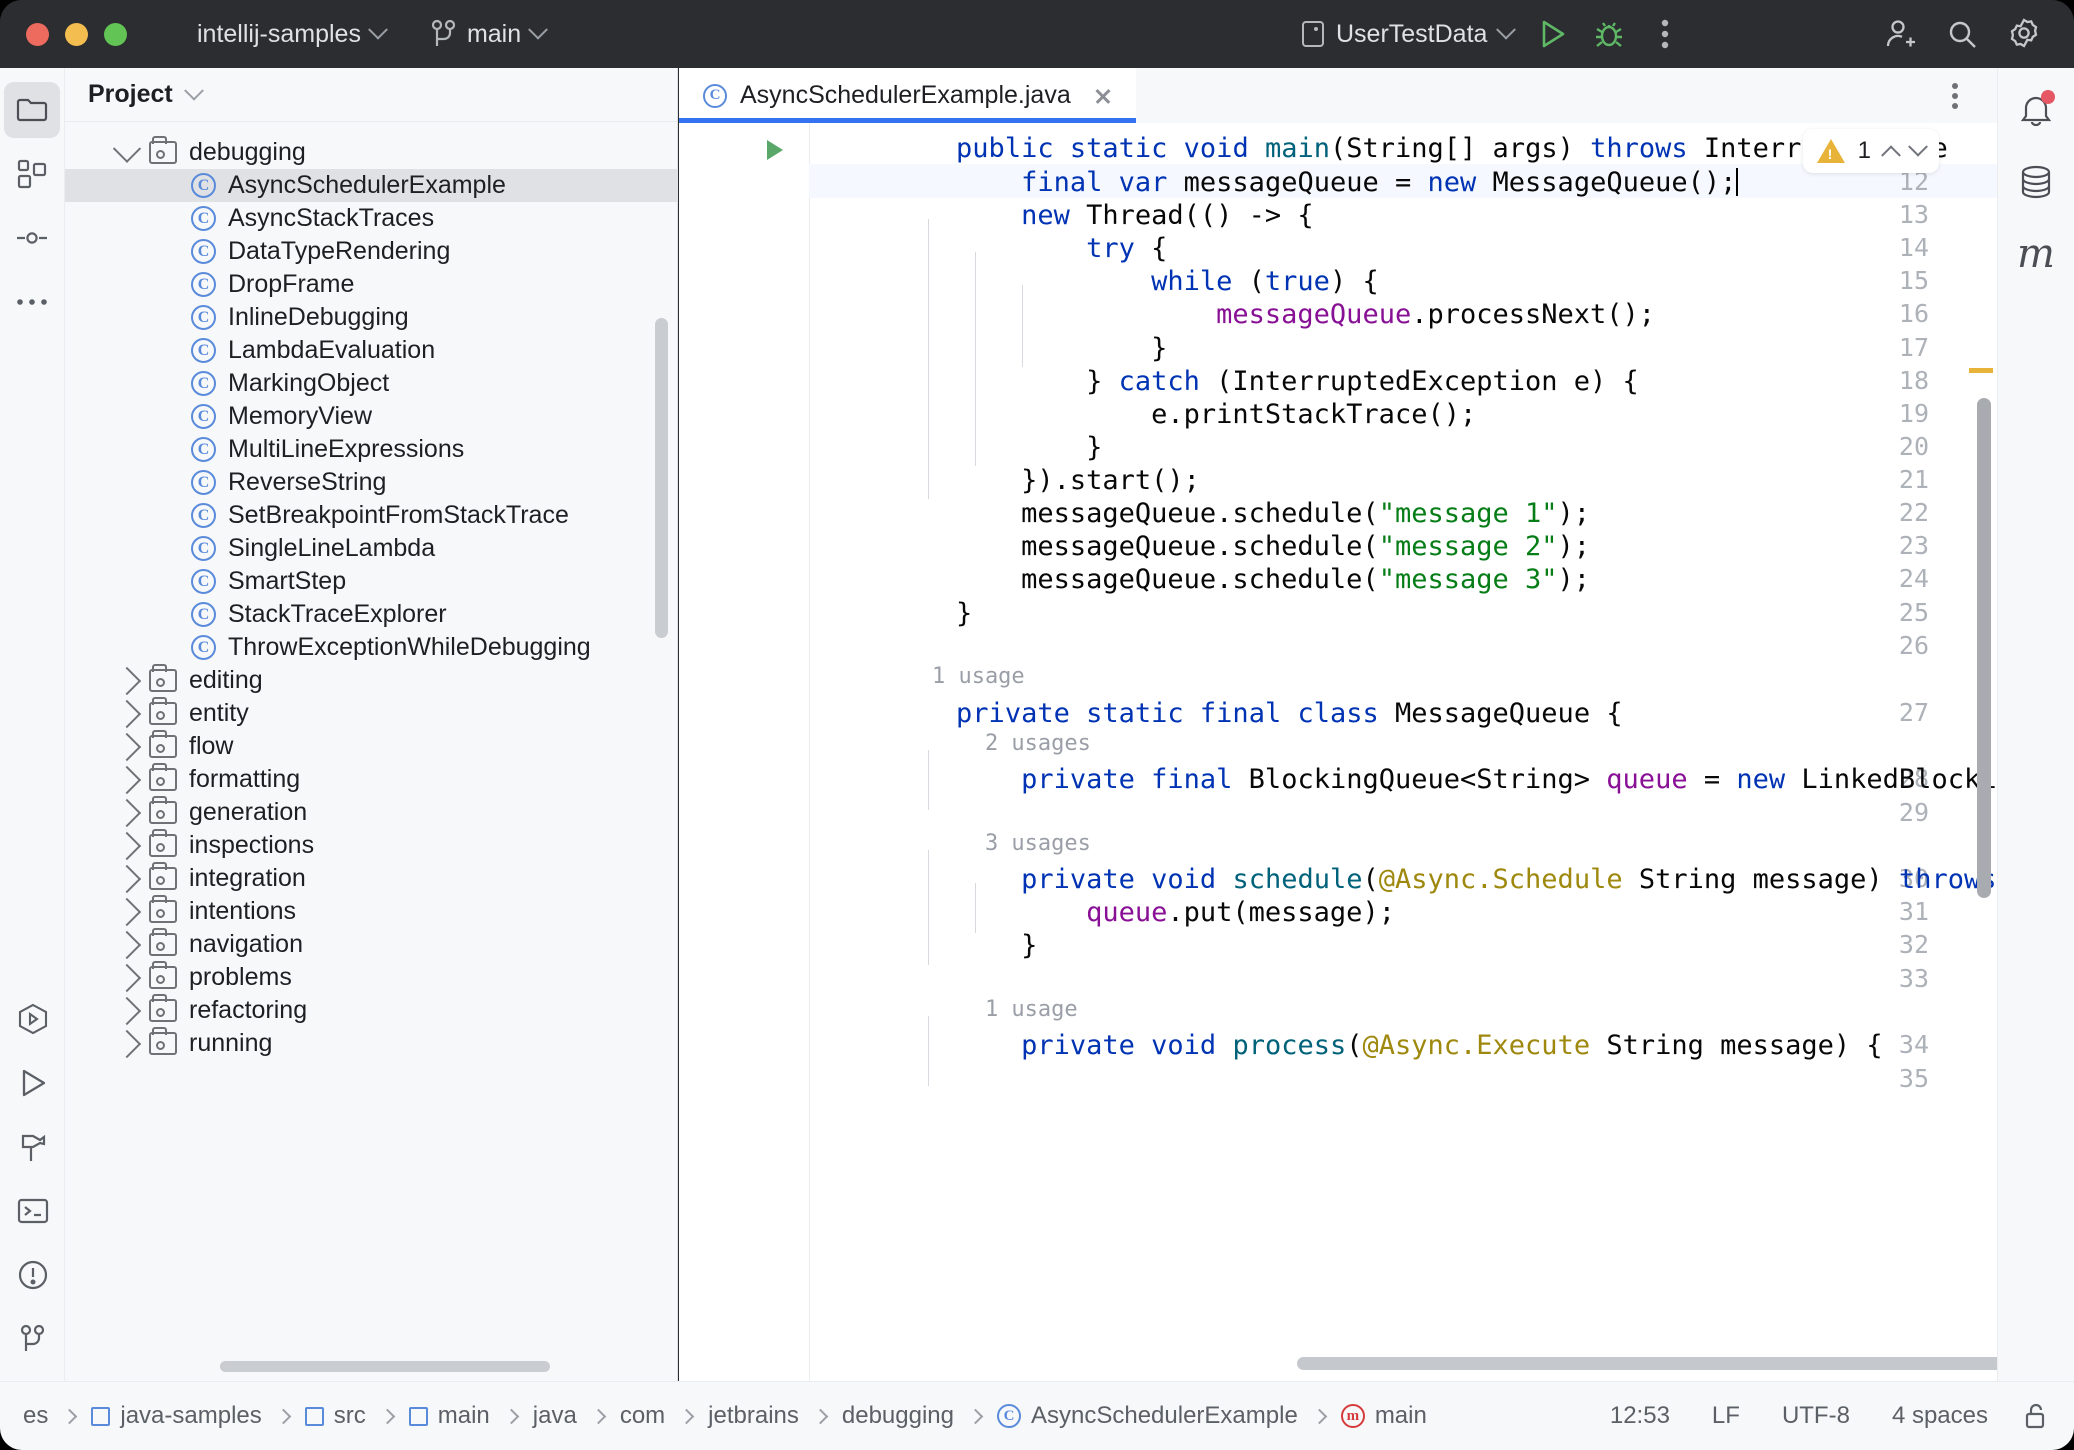 Image resolution: width=2074 pixels, height=1450 pixels. What do you see at coordinates (1384, 1416) in the screenshot?
I see `breadcrumb-item: m main` at bounding box center [1384, 1416].